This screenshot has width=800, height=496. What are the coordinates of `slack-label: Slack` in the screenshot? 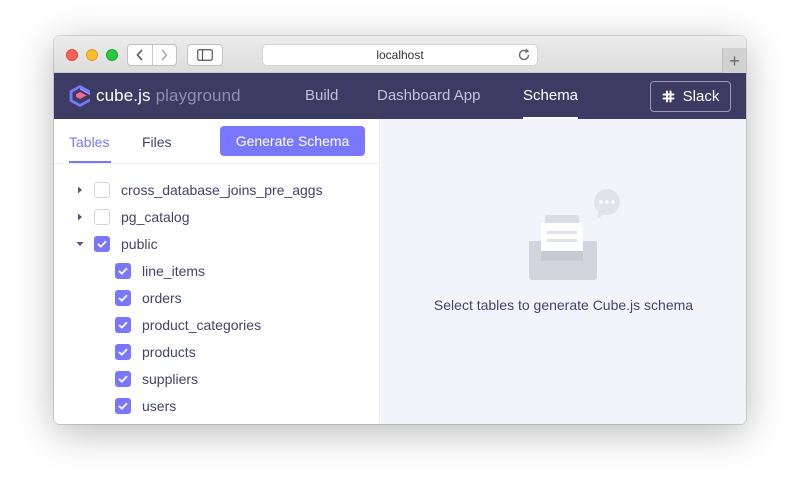 It's located at (701, 96).